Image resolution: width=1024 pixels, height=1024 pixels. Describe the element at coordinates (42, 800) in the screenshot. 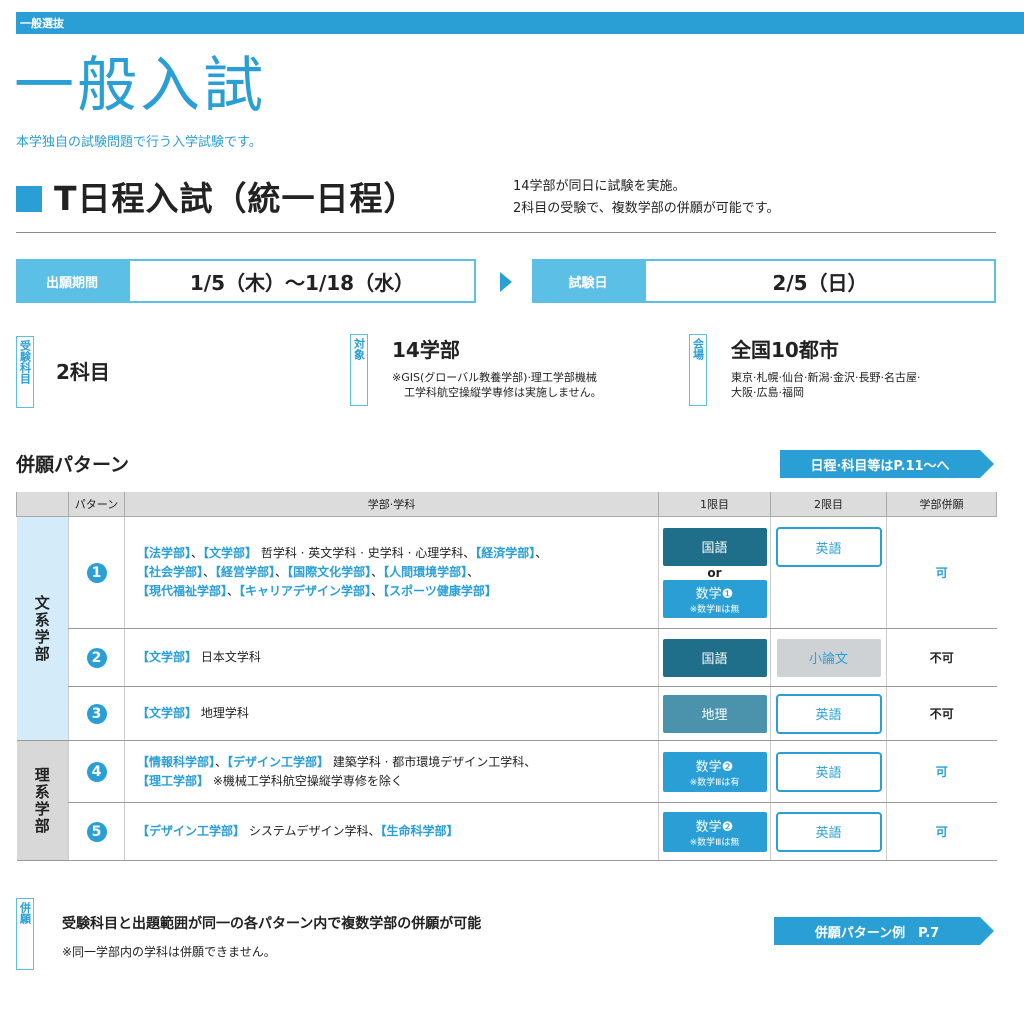

I see `group-label-rikei: 理系学部` at that location.